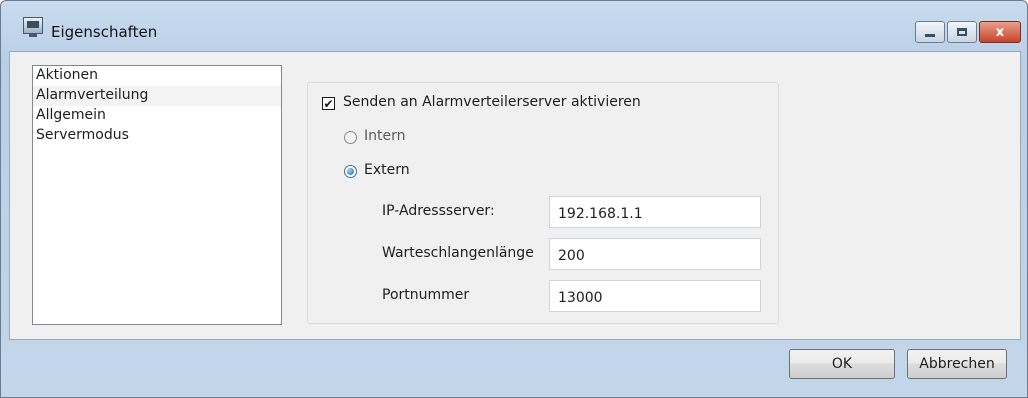 The width and height of the screenshot is (1028, 398). What do you see at coordinates (514, 367) in the screenshot?
I see `button-bar: OK Abbrechen` at bounding box center [514, 367].